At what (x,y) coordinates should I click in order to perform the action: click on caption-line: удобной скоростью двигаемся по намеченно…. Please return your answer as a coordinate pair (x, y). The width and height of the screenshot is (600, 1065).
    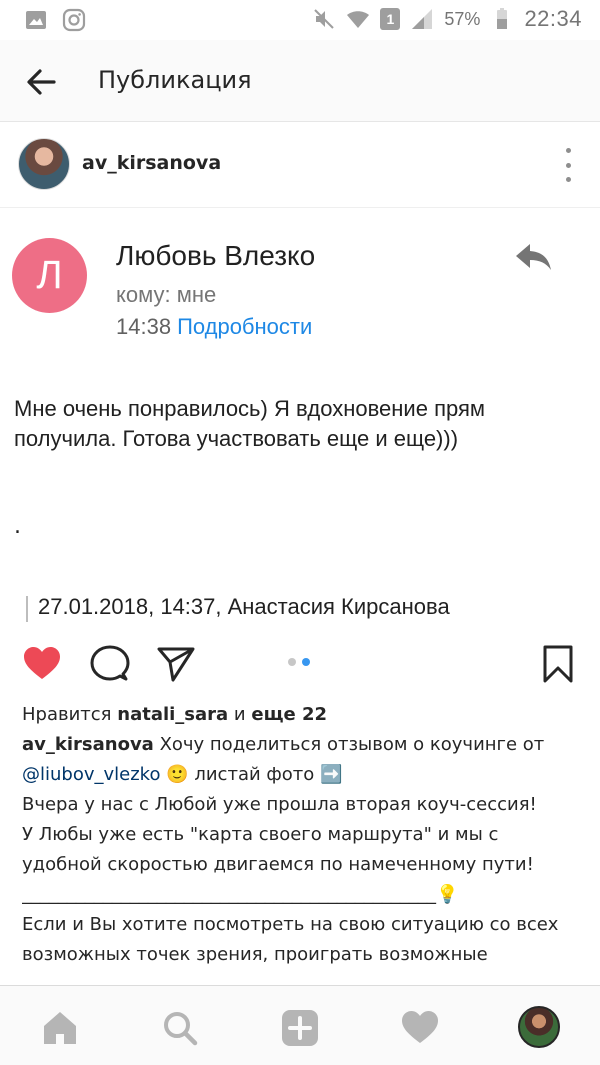
    Looking at the image, I should click on (278, 864).